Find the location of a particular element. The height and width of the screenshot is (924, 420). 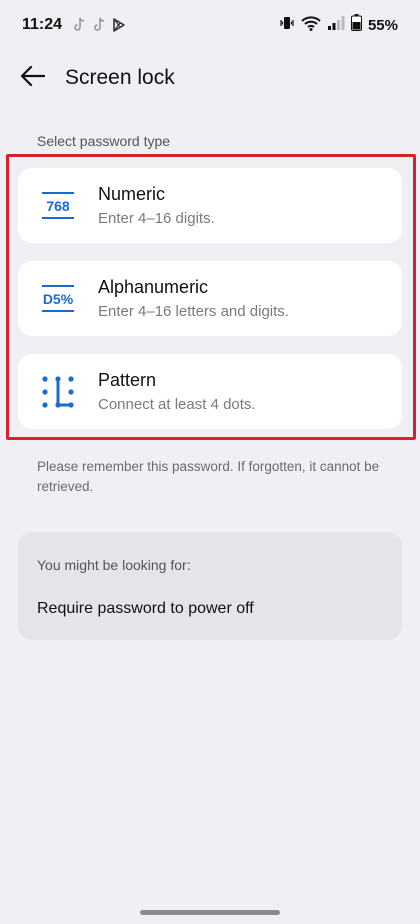

back-arrow-icon is located at coordinates (32, 78).